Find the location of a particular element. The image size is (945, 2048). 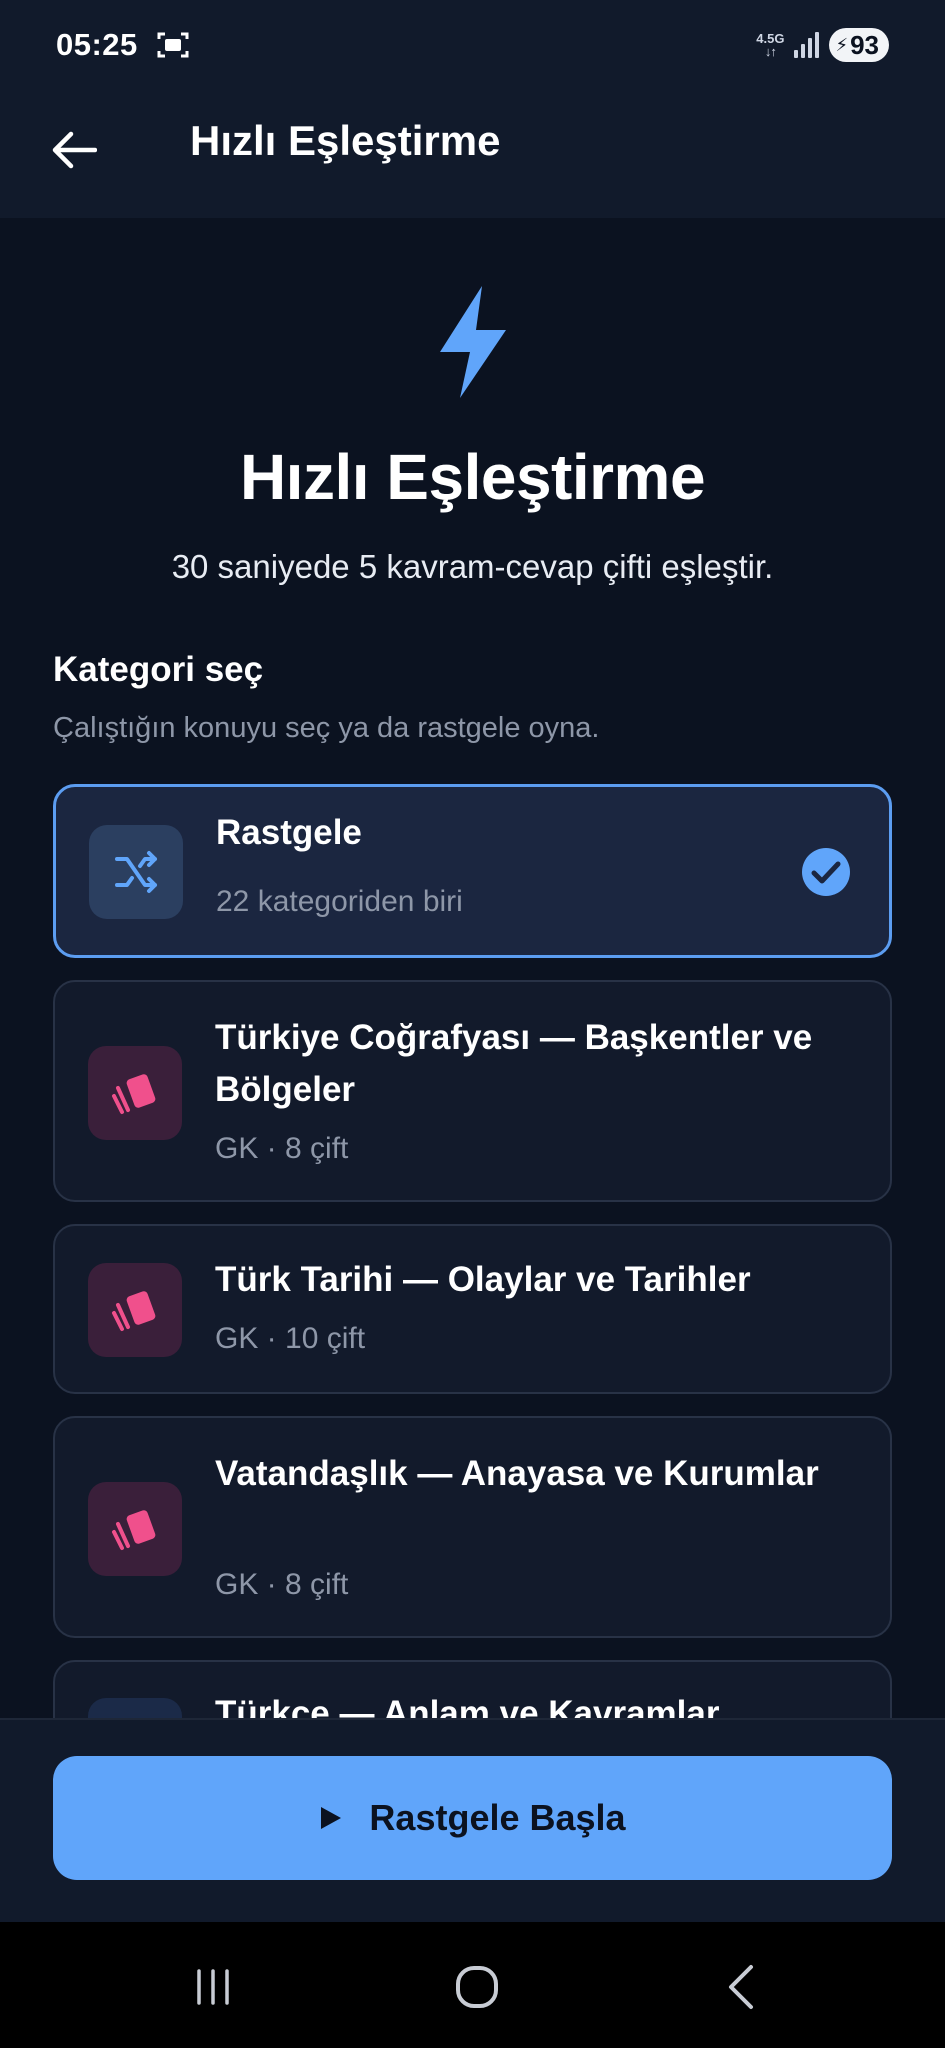

start-button-label: Rastgele Başla is located at coordinates (497, 1817).